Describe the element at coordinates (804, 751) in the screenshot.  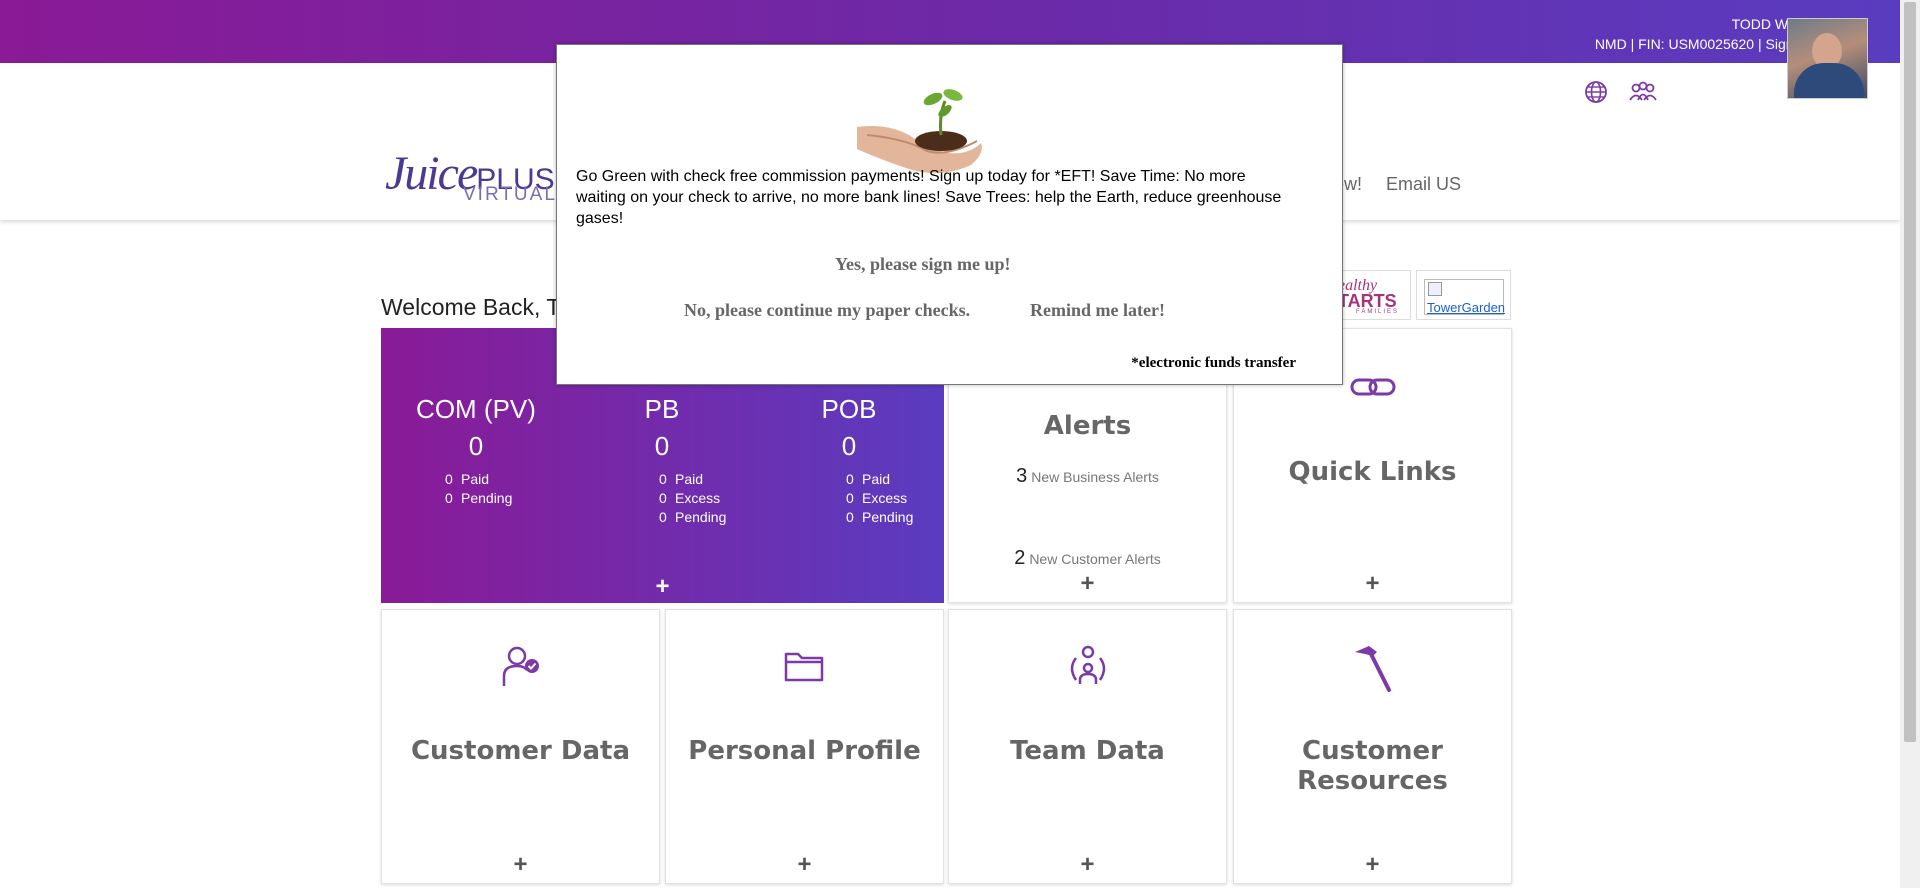
I see `personal-profile-title: Personal Profile` at that location.